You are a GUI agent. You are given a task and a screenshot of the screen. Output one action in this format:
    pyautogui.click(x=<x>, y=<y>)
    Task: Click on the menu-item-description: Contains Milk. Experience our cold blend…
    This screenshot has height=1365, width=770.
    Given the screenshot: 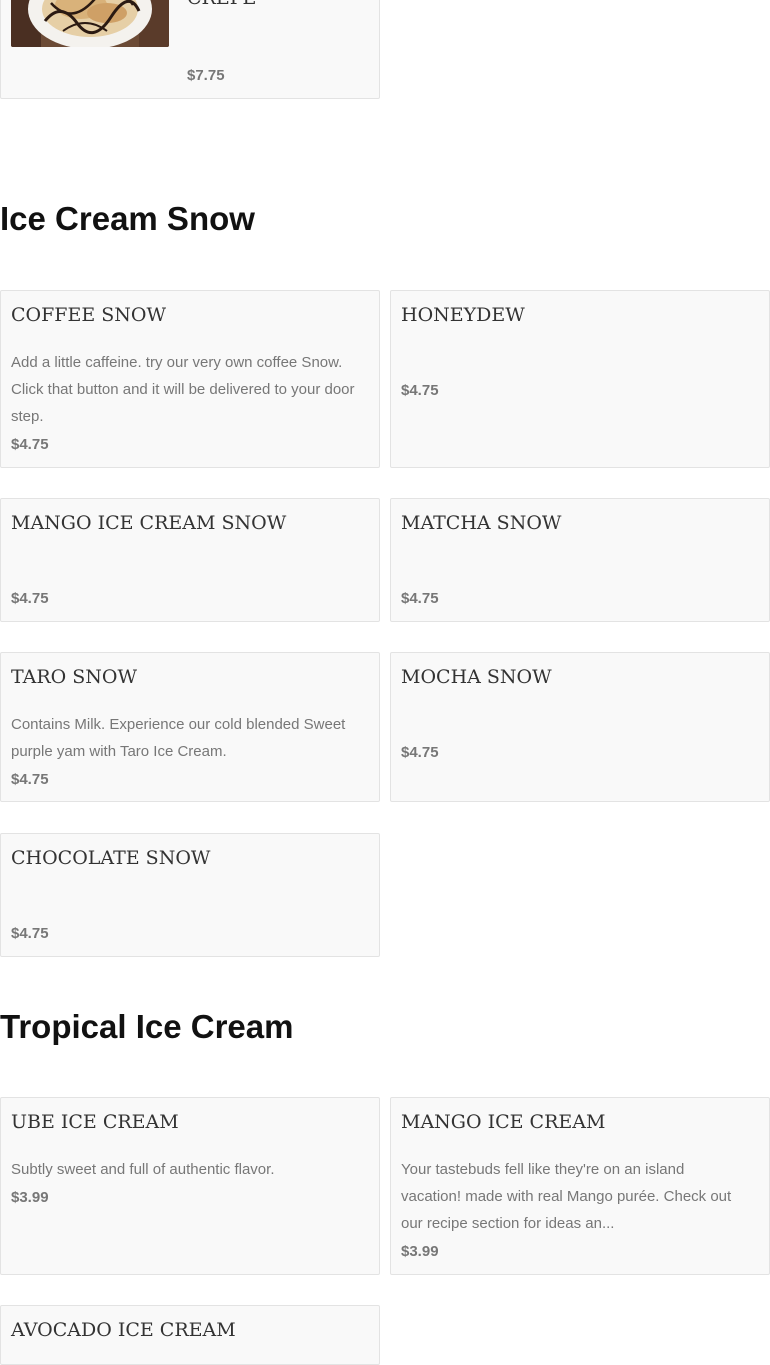 What is the action you would take?
    pyautogui.click(x=178, y=738)
    